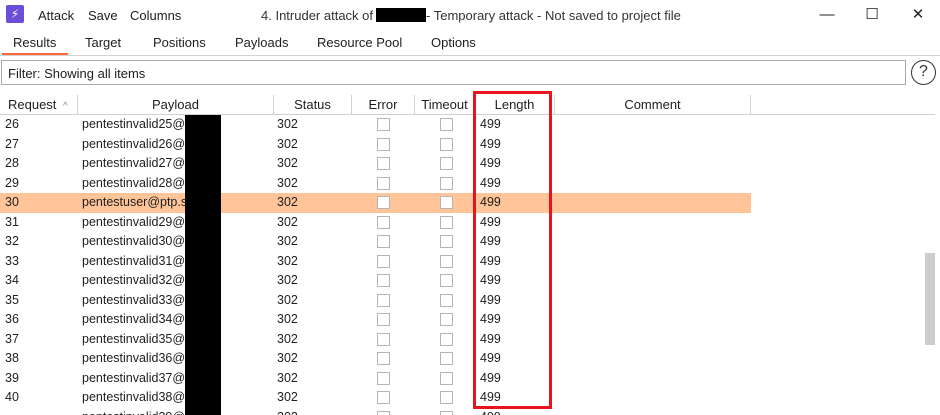  What do you see at coordinates (375, 281) in the screenshot?
I see `table-row: 34 pentestinvalid32@ 302 499` at bounding box center [375, 281].